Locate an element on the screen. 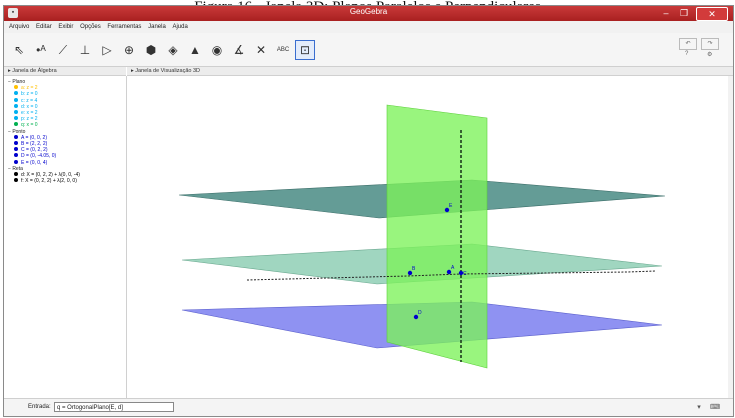 The width and height of the screenshot is (735, 418). algebra-item: d: x = 0 is located at coordinates (26, 106).